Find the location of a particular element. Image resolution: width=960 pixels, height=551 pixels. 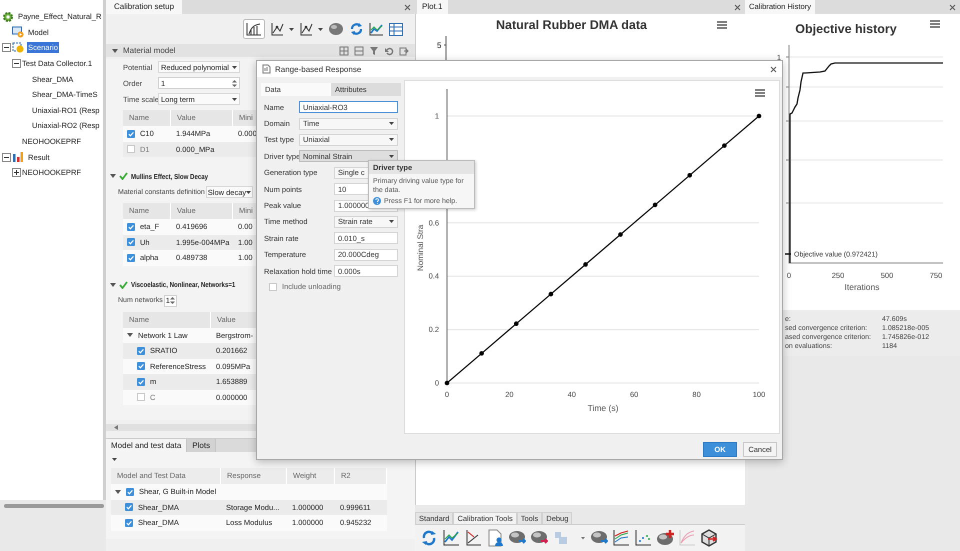

framed-chart-icon is located at coordinates (254, 29).